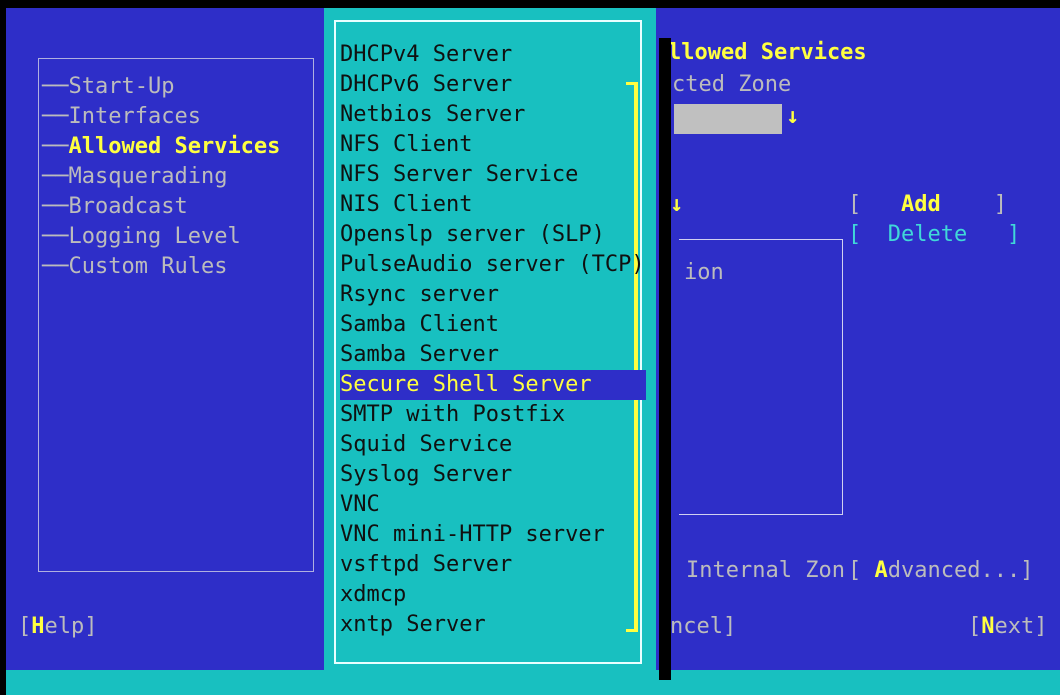  What do you see at coordinates (148, 176) in the screenshot?
I see `nav-item-label: Masquerading` at bounding box center [148, 176].